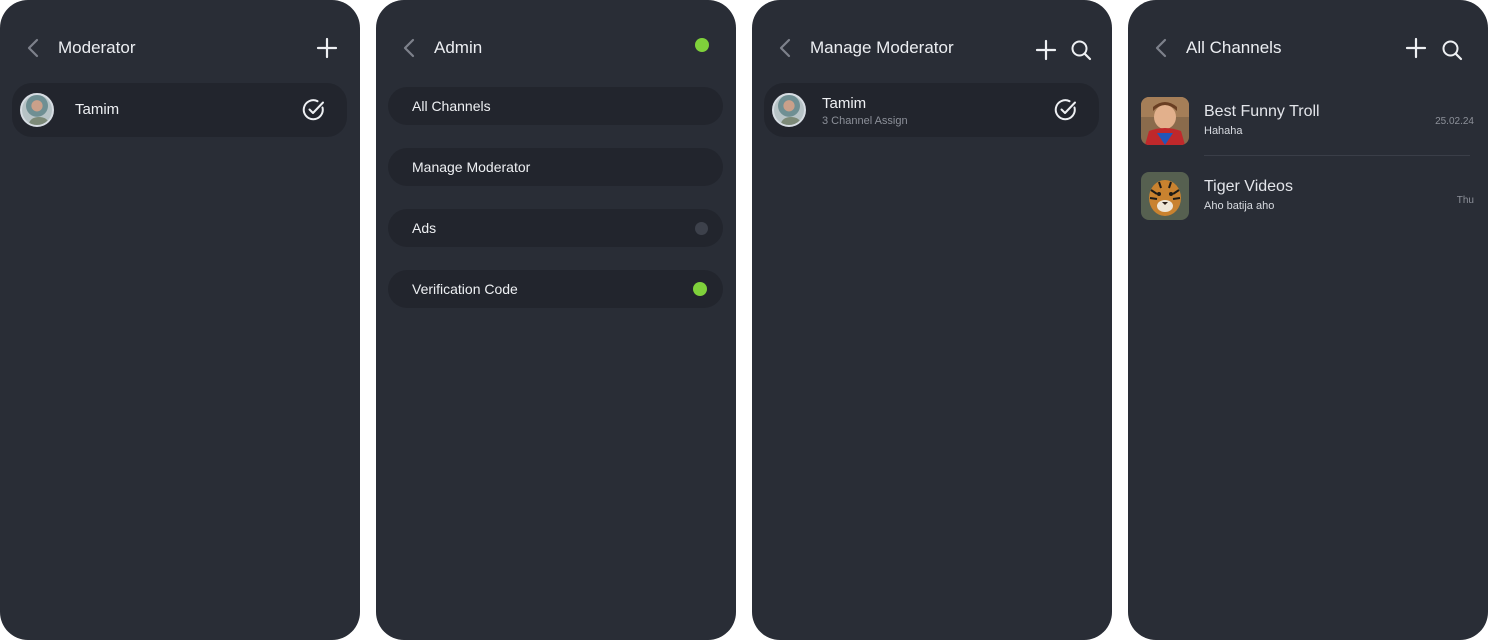  What do you see at coordinates (424, 228) in the screenshot?
I see `menu-item-label: Ads` at bounding box center [424, 228].